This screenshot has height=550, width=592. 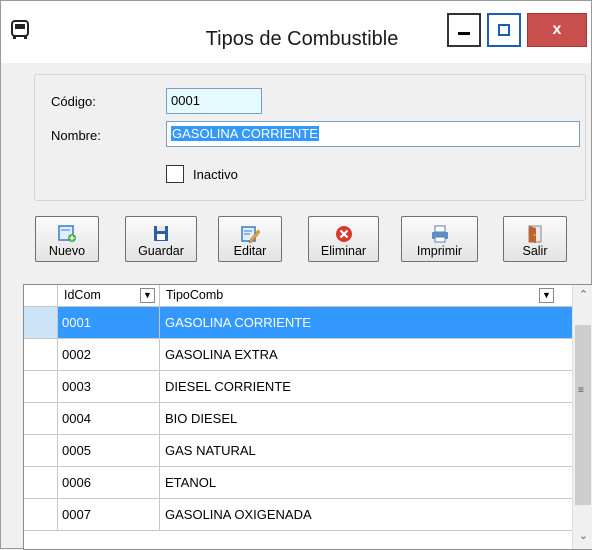 What do you see at coordinates (76, 135) in the screenshot?
I see `nombre-label: Nombre:` at bounding box center [76, 135].